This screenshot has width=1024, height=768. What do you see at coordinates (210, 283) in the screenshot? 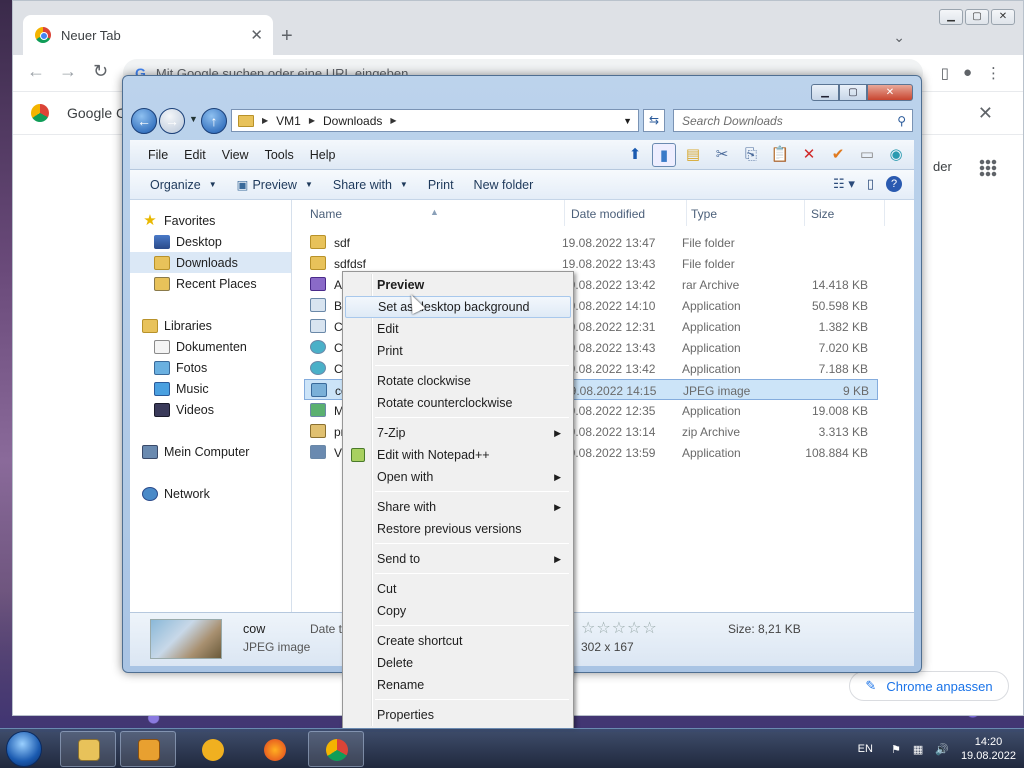
I see `nav-recent-places: Recent Places` at bounding box center [210, 283].